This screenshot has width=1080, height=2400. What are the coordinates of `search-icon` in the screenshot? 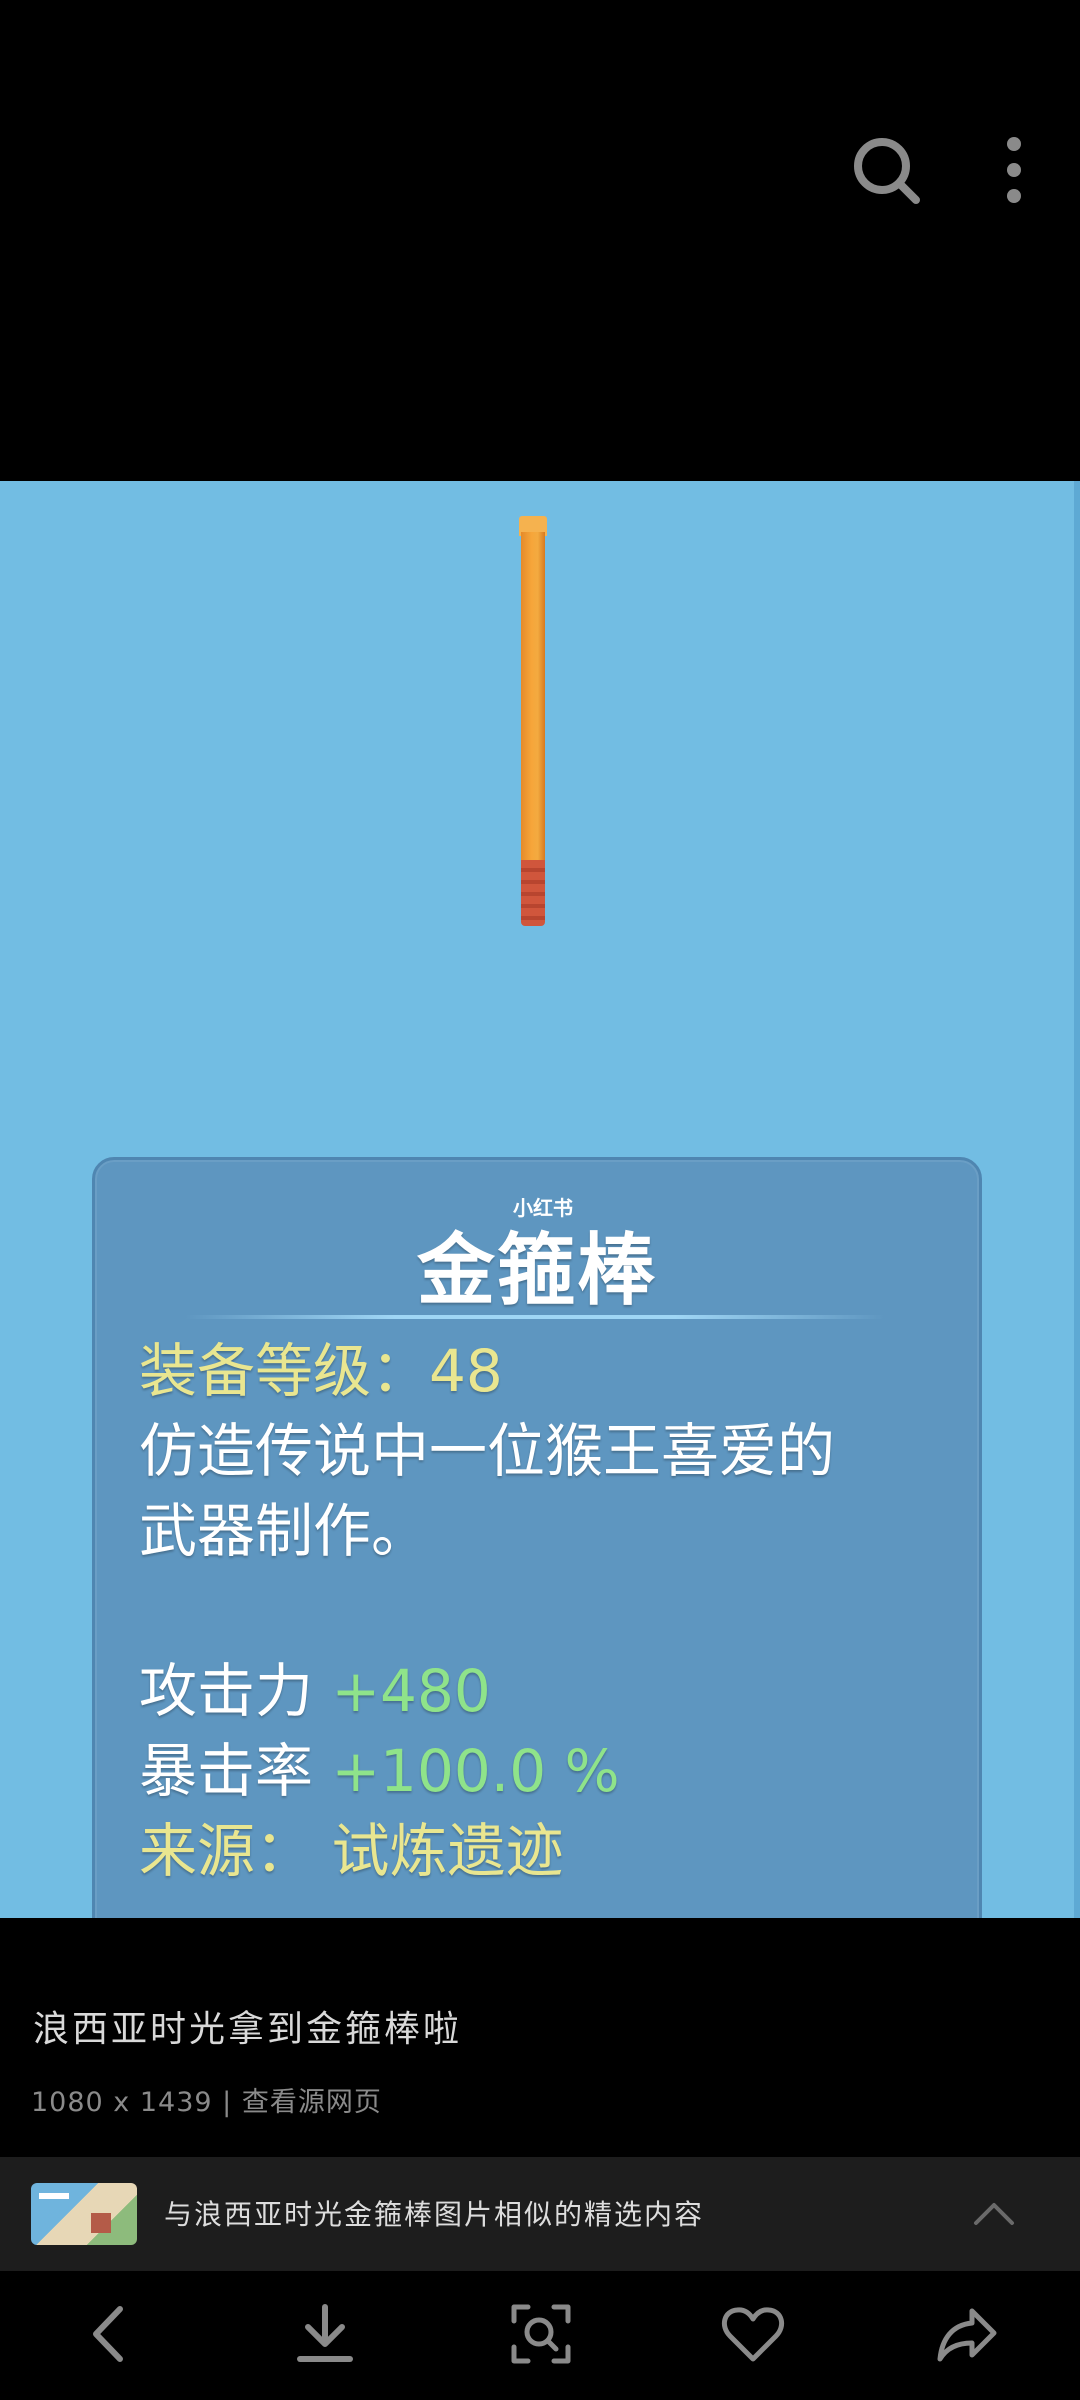 It's located at (886, 170).